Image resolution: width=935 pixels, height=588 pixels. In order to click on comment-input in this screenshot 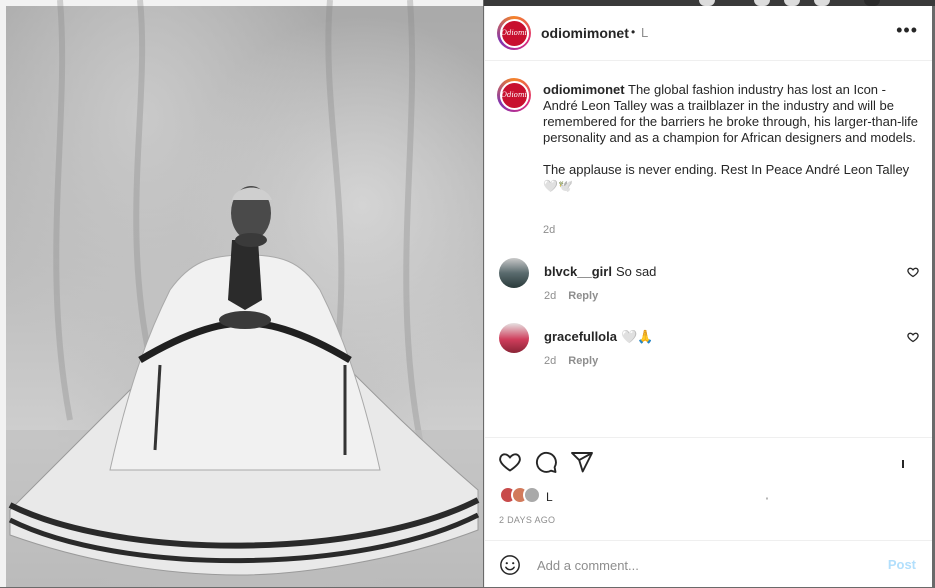, I will do `click(707, 565)`.